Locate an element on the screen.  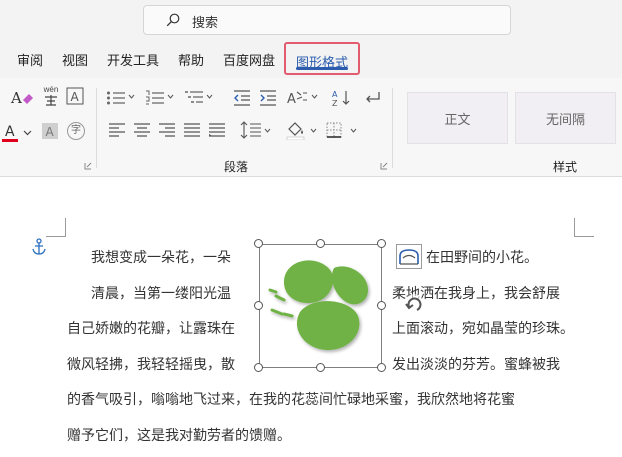
layout-options-icon is located at coordinates (409, 257).